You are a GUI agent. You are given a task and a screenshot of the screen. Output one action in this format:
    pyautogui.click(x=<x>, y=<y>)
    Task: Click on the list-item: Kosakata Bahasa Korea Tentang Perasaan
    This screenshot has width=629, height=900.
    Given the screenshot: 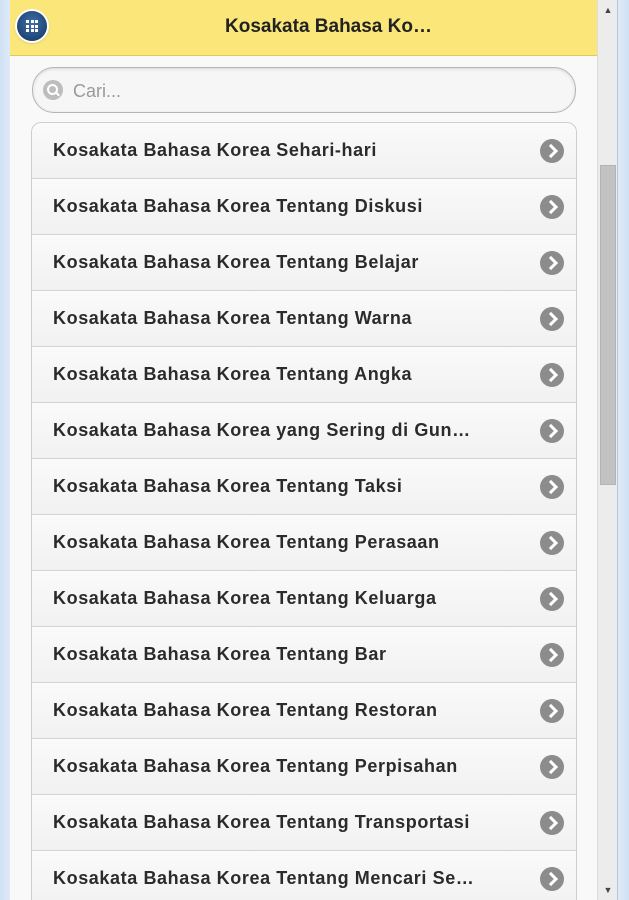 What is the action you would take?
    pyautogui.click(x=304, y=543)
    